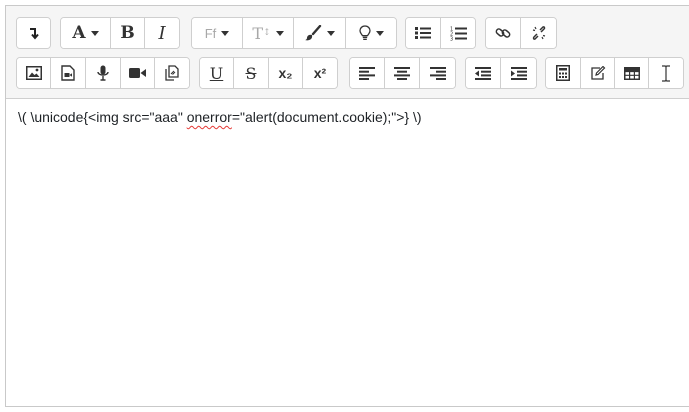 This screenshot has width=689, height=412. What do you see at coordinates (268, 33) in the screenshot?
I see `font-size-dropdown: T ↕` at bounding box center [268, 33].